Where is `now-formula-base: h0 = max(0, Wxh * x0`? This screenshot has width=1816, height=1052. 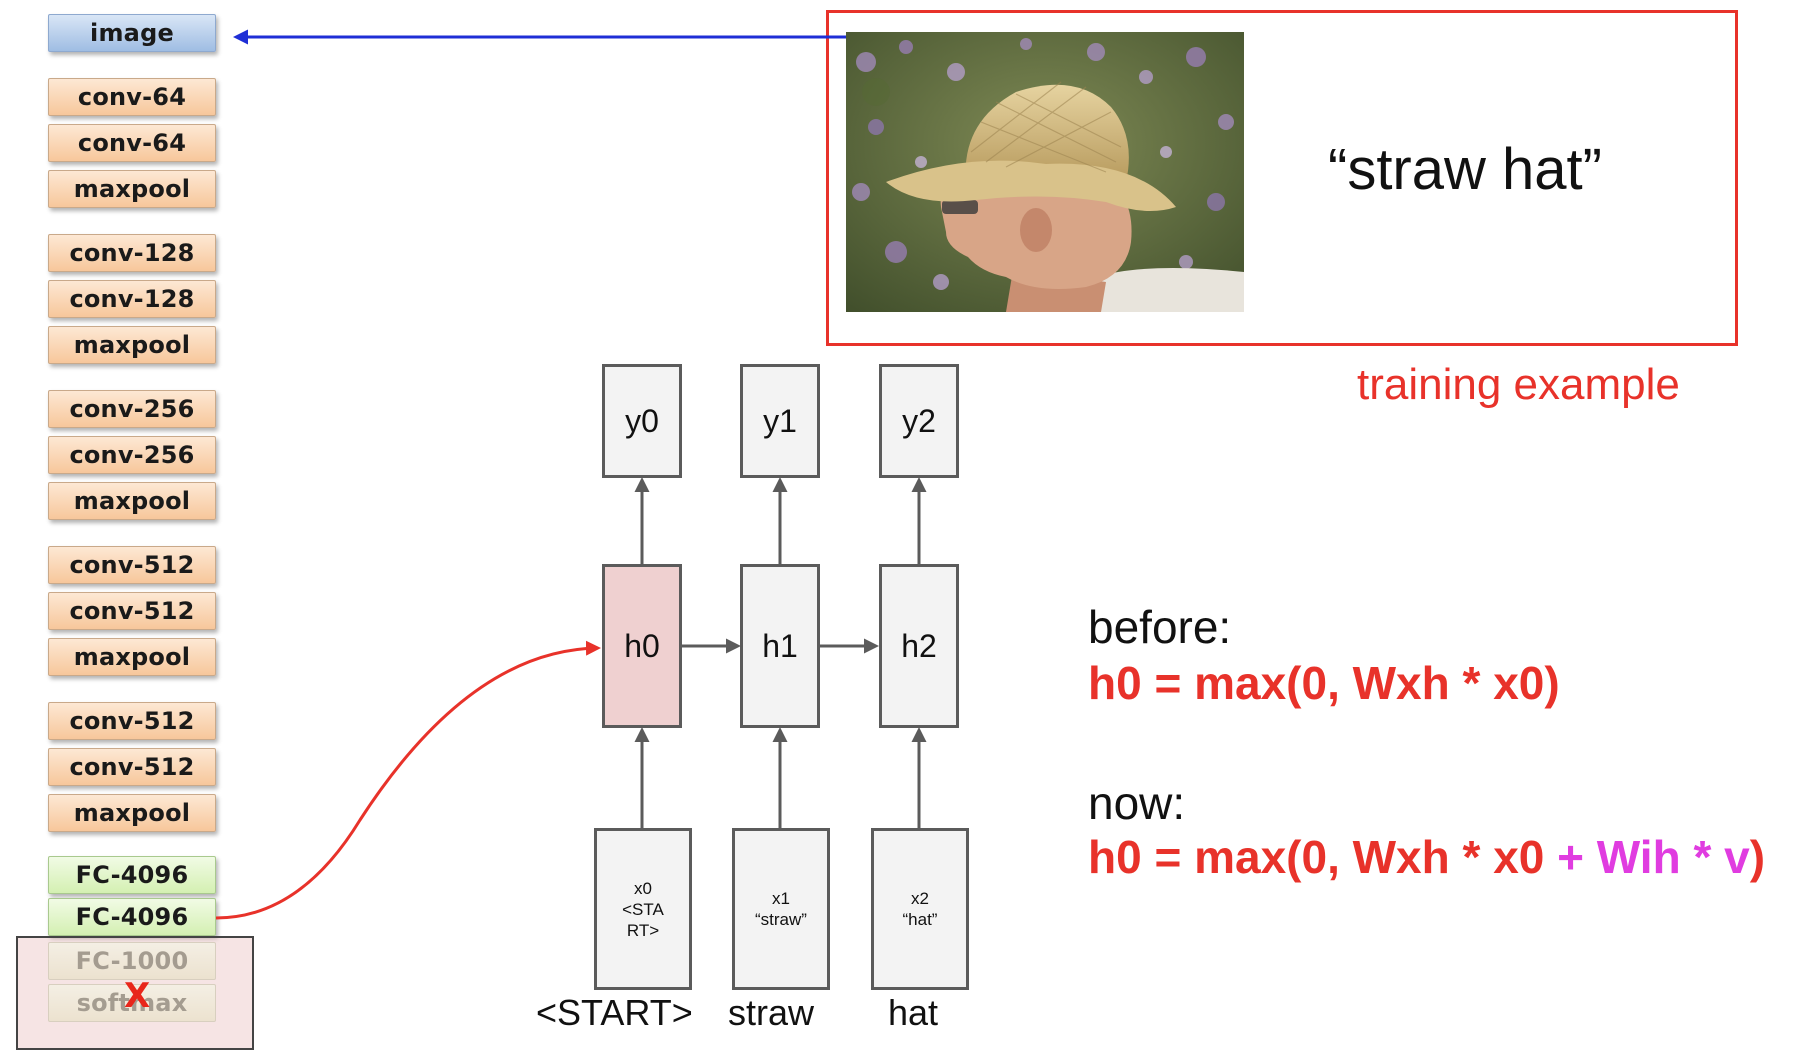
now-formula-base: h0 = max(0, Wxh * x0 is located at coordinates (1316, 857).